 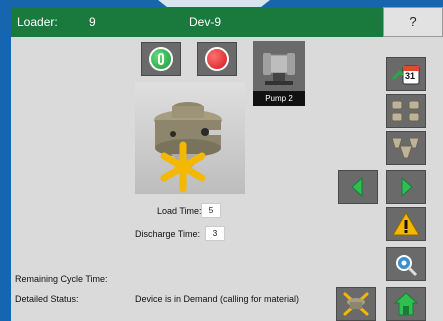 I want to click on power-icon, so click(x=161, y=59).